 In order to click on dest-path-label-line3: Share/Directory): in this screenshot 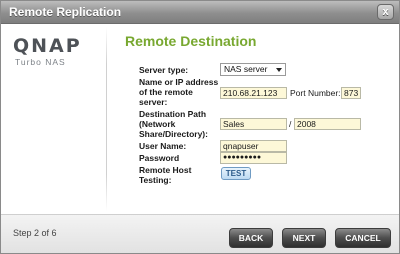, I will do `click(173, 134)`.